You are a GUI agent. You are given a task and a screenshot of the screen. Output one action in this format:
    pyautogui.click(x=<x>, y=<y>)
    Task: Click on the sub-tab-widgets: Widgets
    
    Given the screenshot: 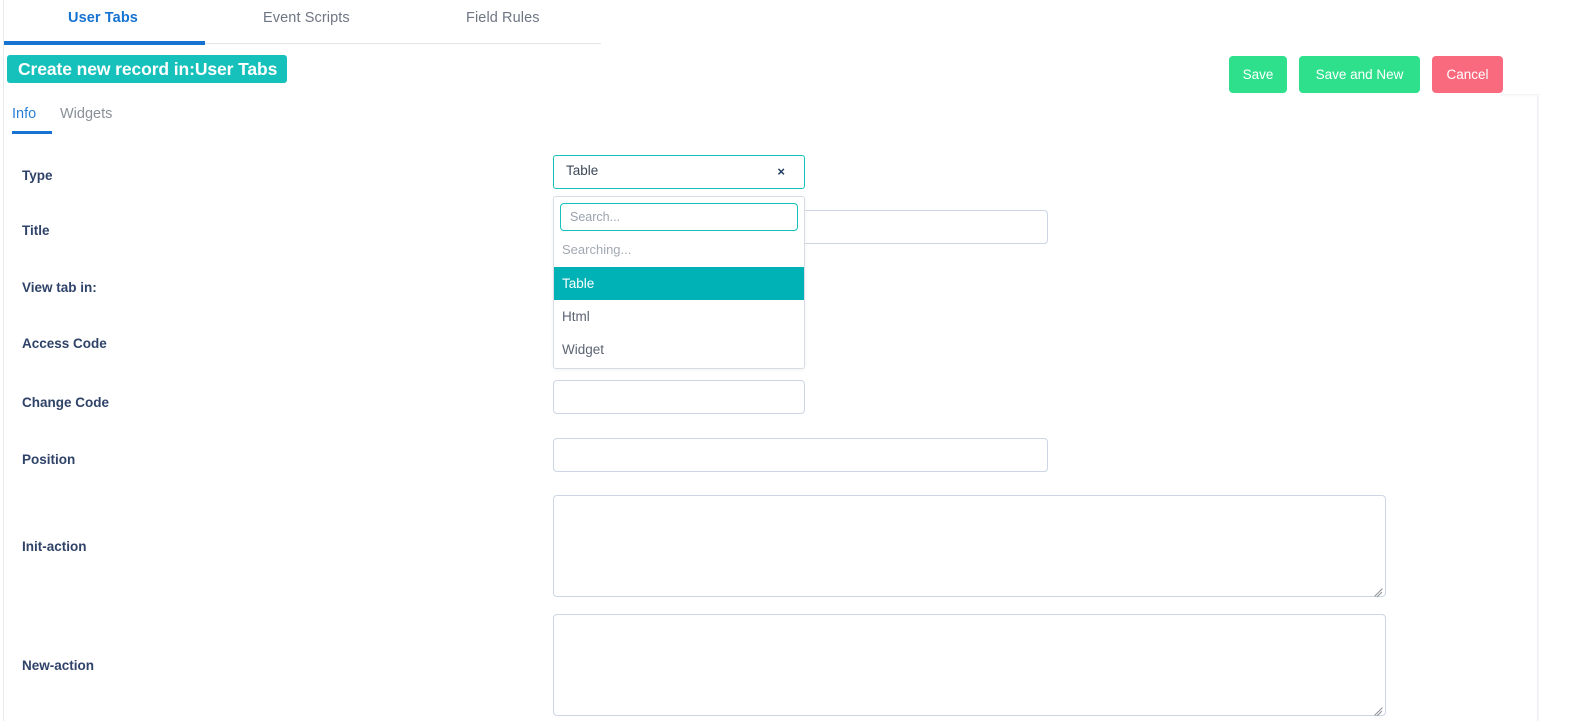 What is the action you would take?
    pyautogui.click(x=86, y=114)
    